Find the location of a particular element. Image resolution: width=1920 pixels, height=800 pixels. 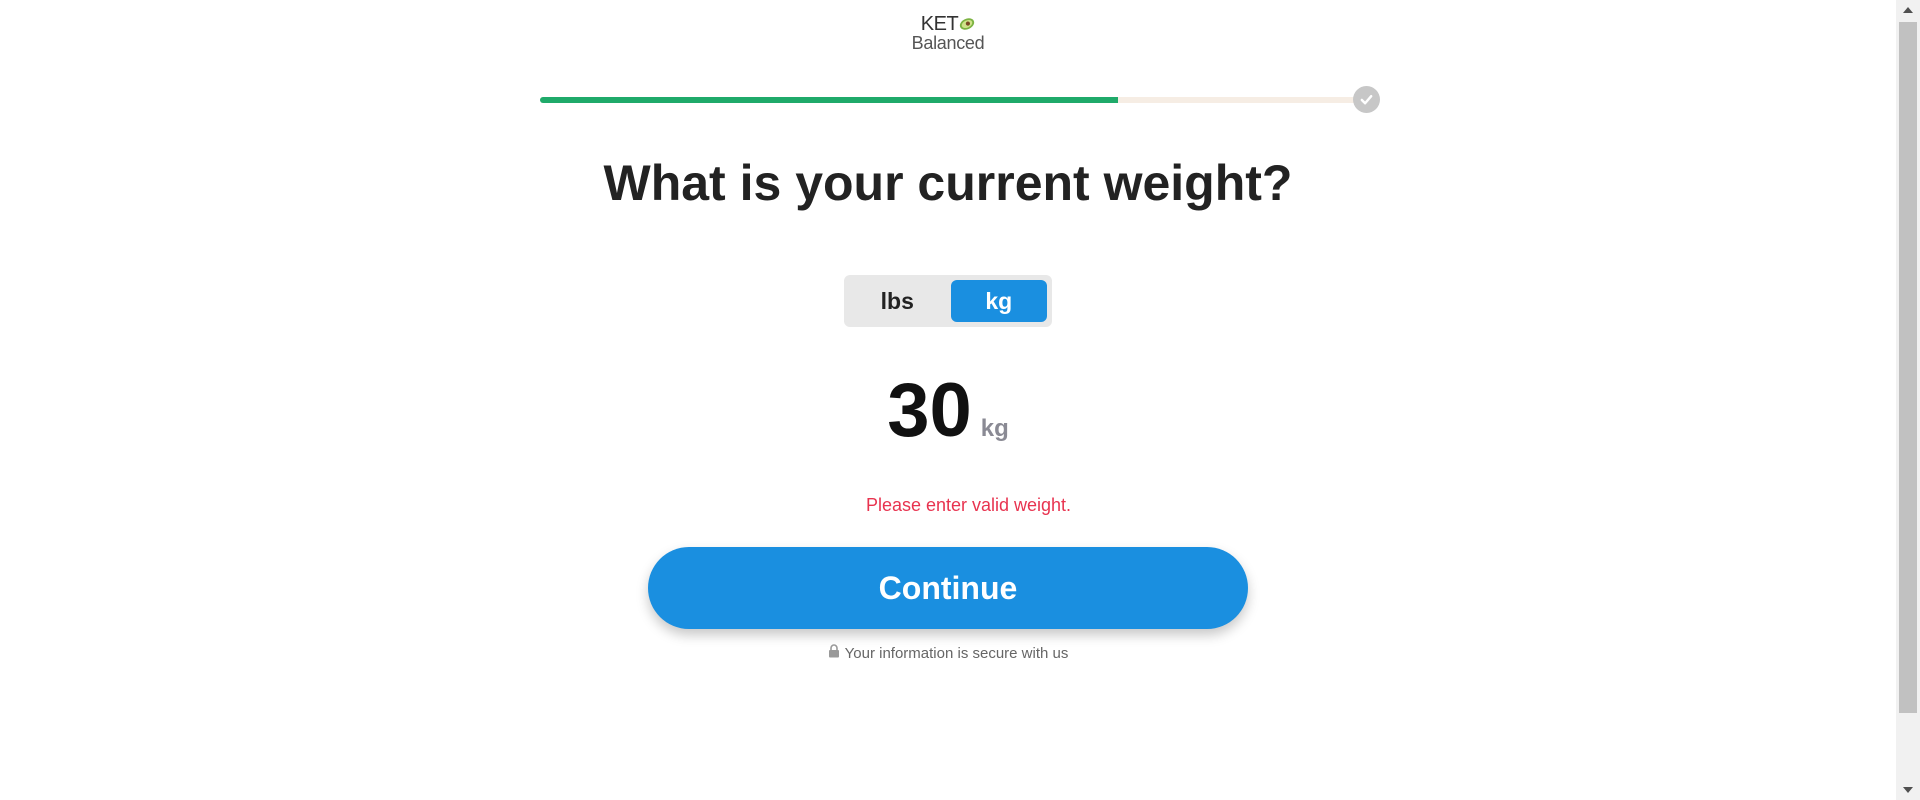

progress-bar is located at coordinates (953, 100).